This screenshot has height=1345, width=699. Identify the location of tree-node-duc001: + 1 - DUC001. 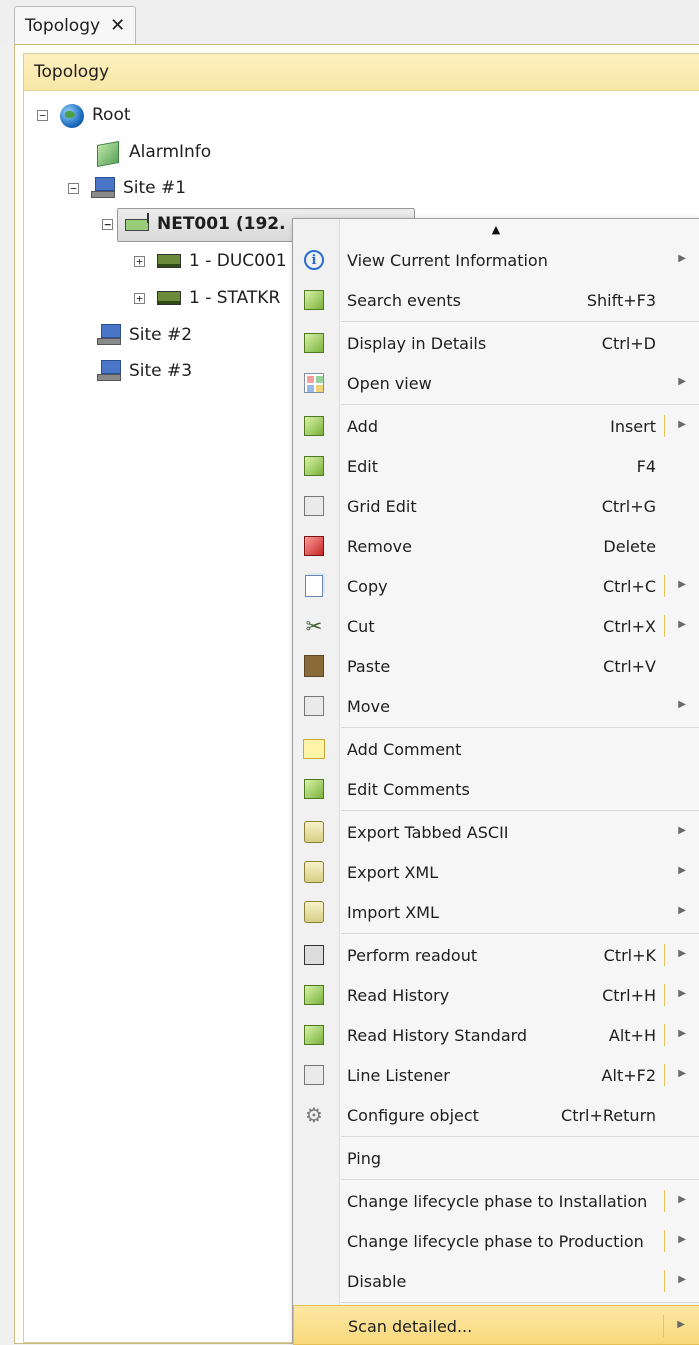
(210, 261).